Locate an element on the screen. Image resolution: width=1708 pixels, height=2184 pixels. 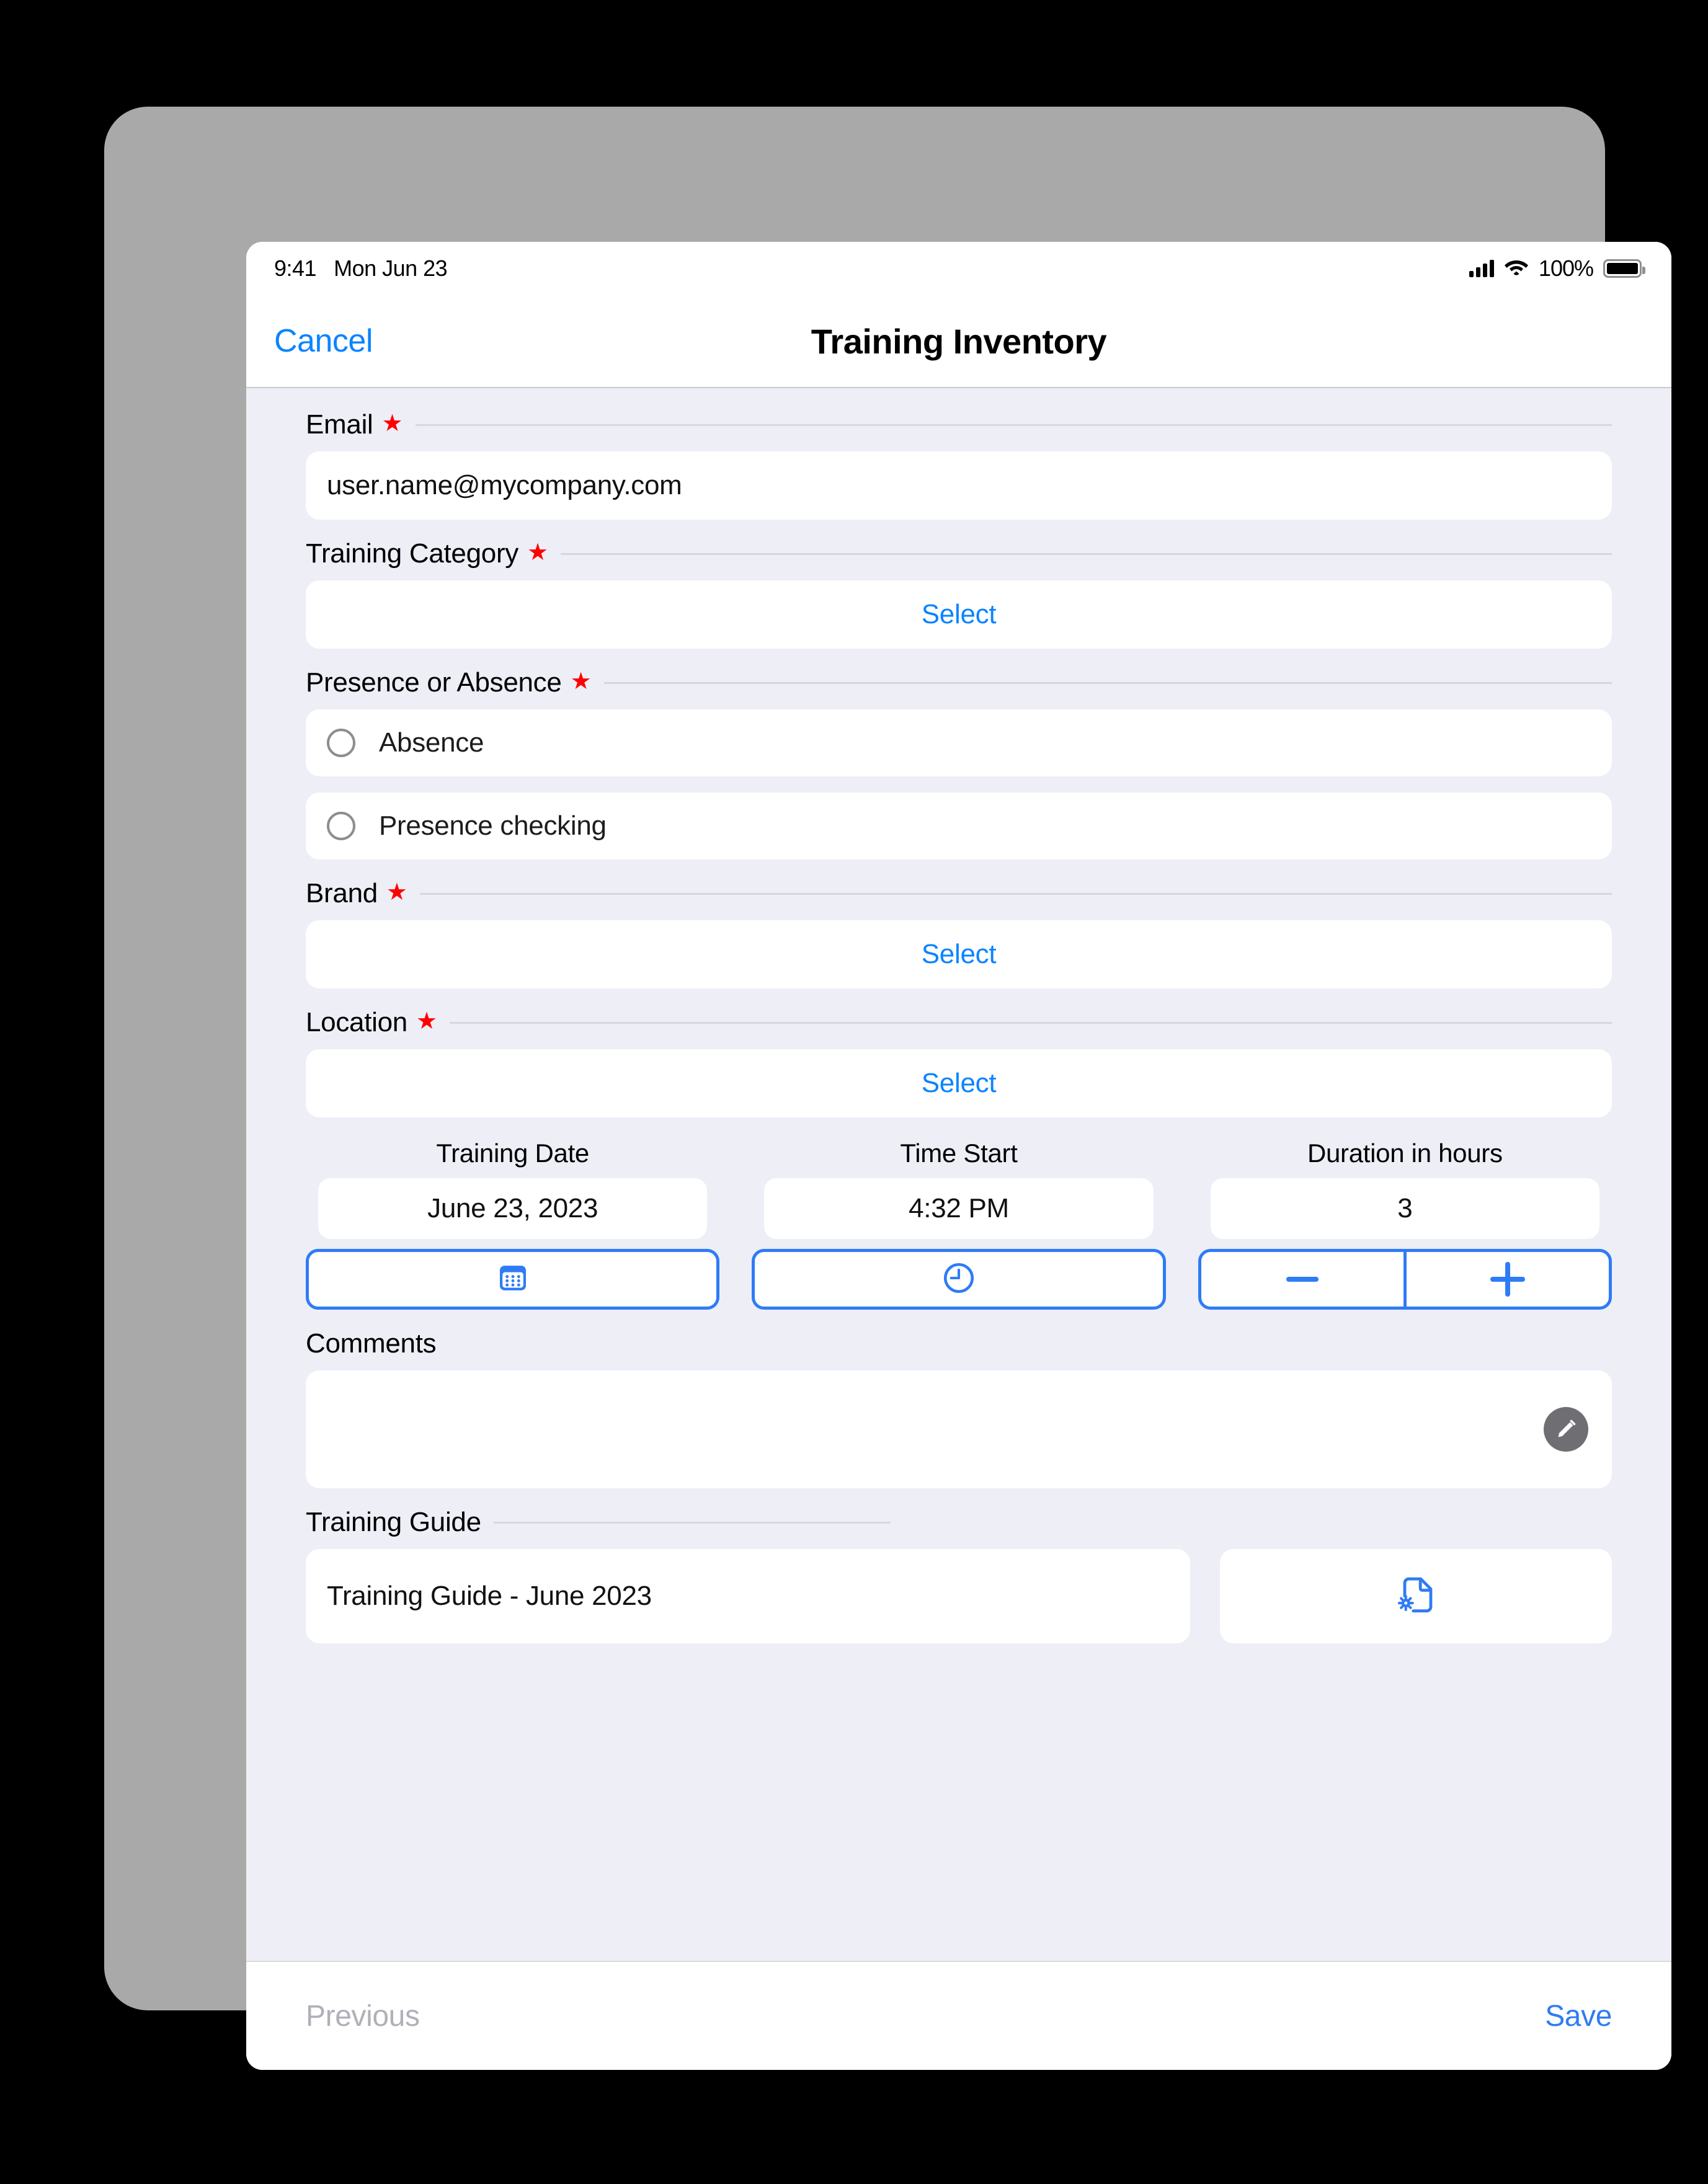
clock-icon is located at coordinates (959, 1280).